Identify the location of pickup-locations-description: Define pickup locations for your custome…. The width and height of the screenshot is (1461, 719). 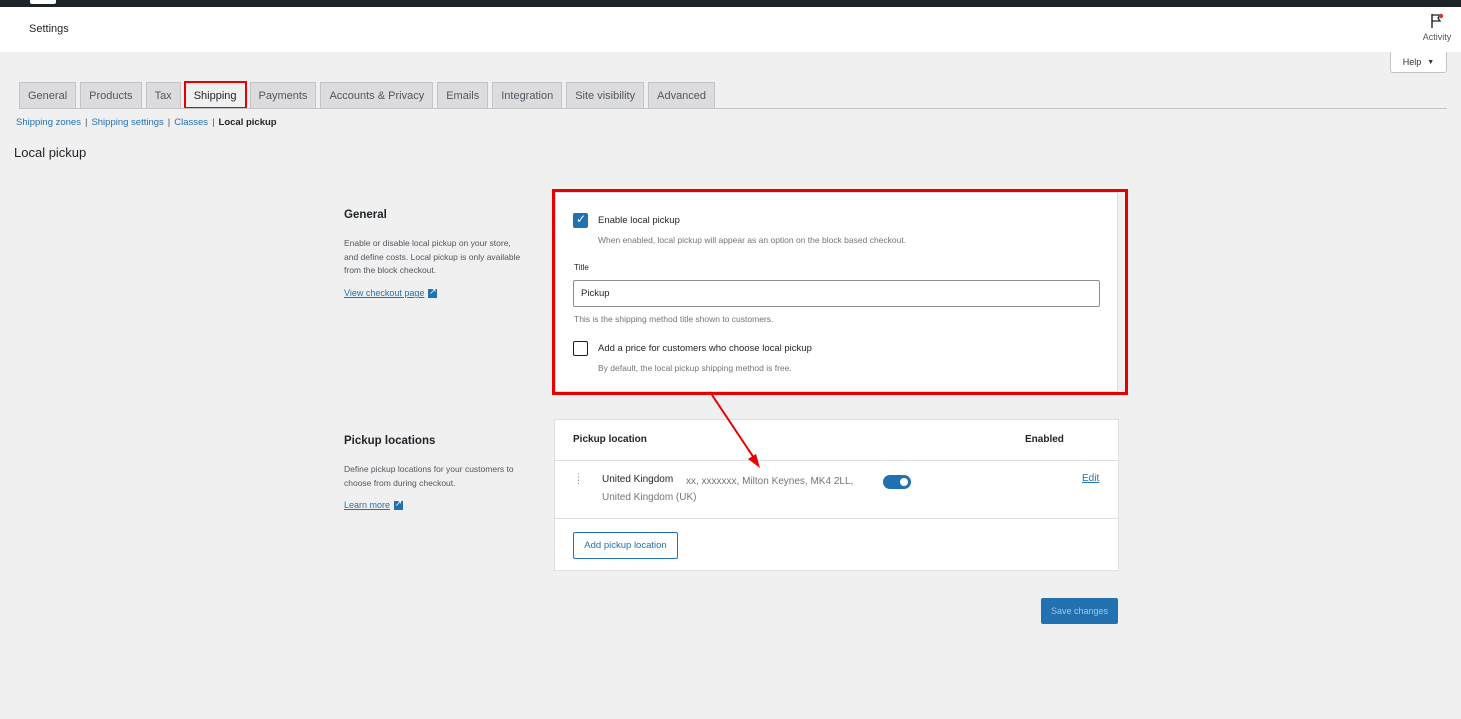
(429, 476).